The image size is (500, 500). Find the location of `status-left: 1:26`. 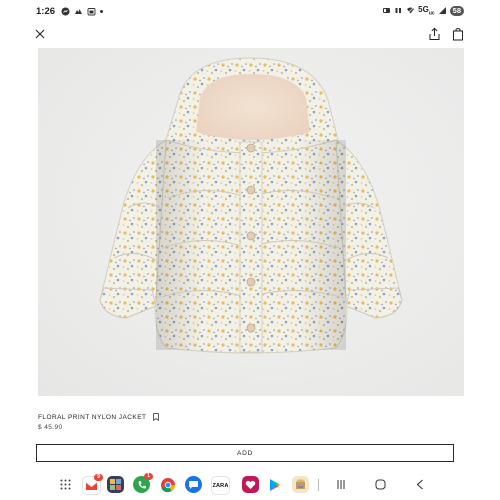

status-left: 1:26 is located at coordinates (70, 11).